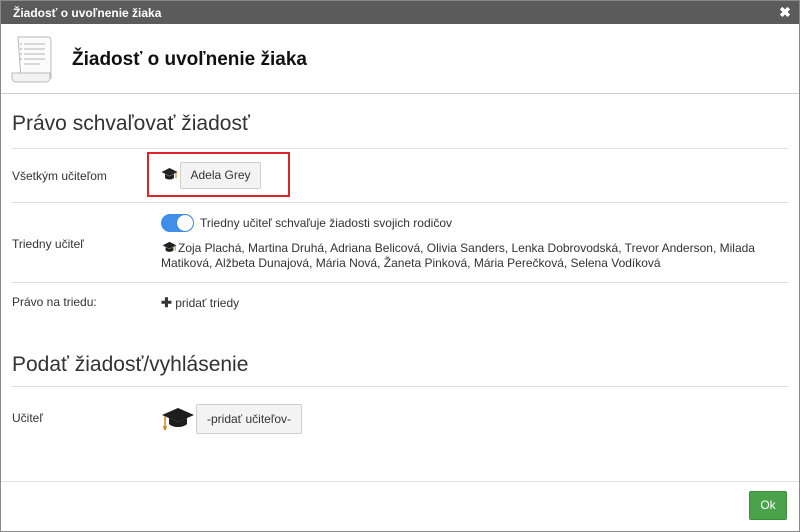  I want to click on add-class-label: pridať triedy, so click(207, 303).